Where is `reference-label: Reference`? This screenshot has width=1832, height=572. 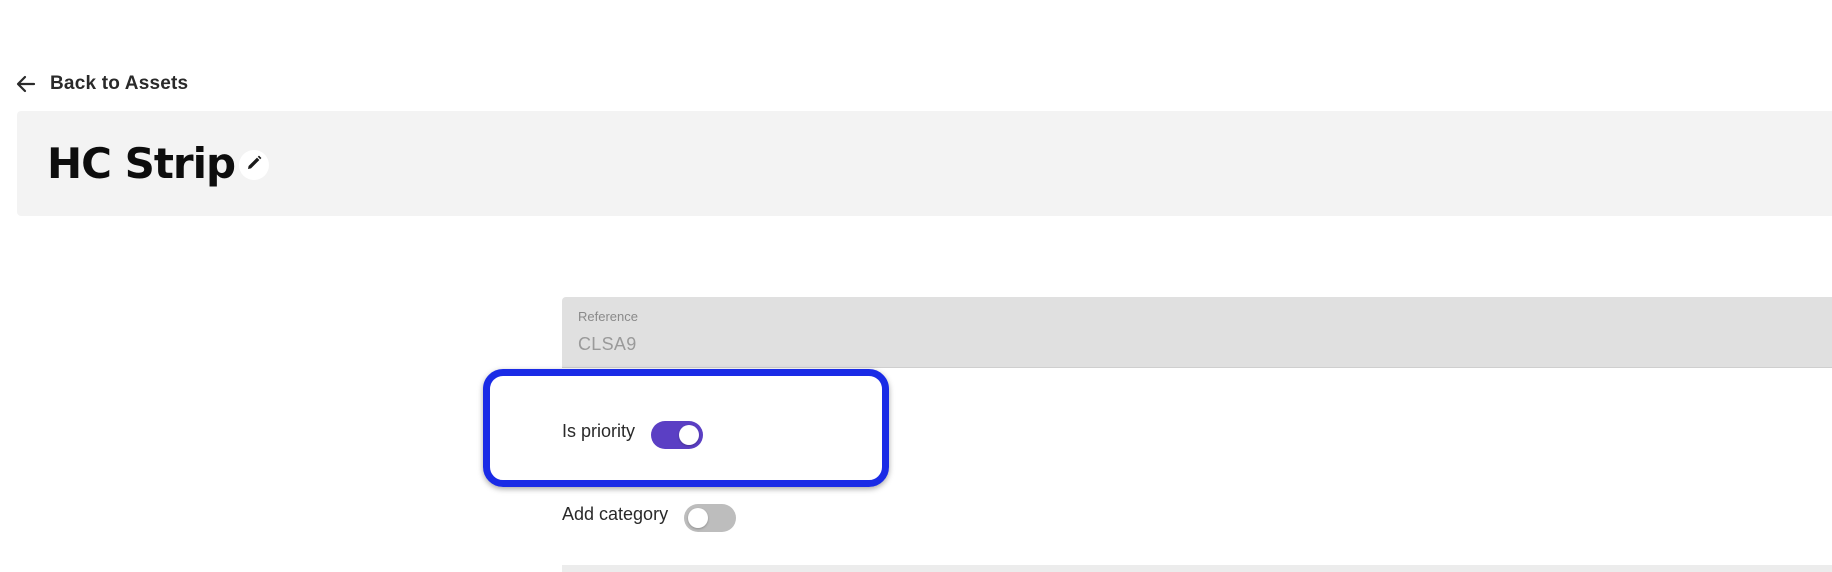 reference-label: Reference is located at coordinates (608, 316).